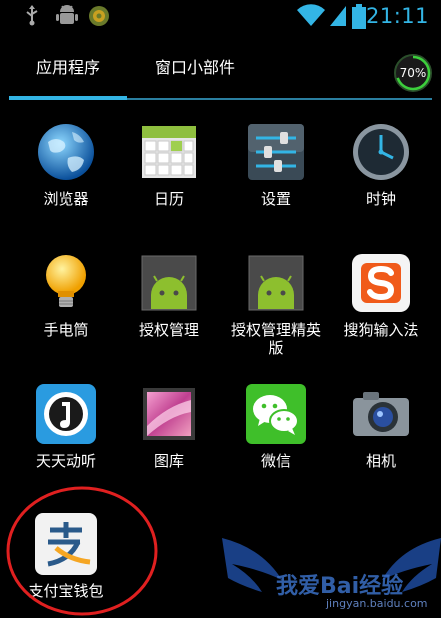 The image size is (441, 618). I want to click on app-label: 授权管理精英版, so click(276, 339).